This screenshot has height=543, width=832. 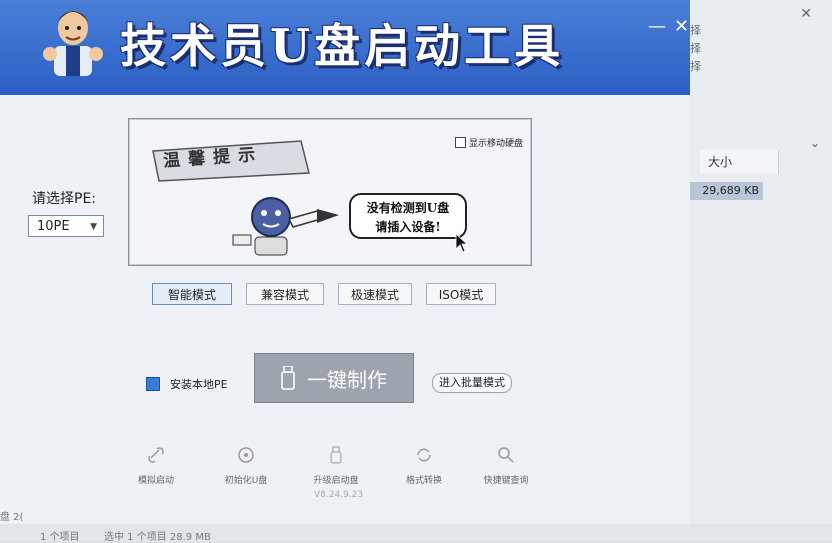 I want to click on batch-mode-button: 进入批量模式, so click(x=472, y=383).